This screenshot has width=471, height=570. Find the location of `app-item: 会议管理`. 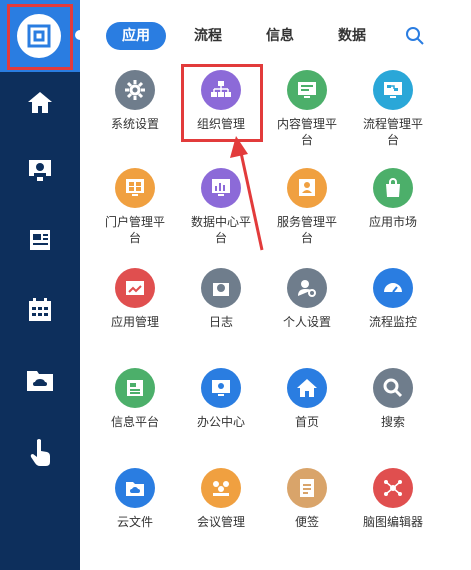

app-item: 会议管理 is located at coordinates (221, 499).